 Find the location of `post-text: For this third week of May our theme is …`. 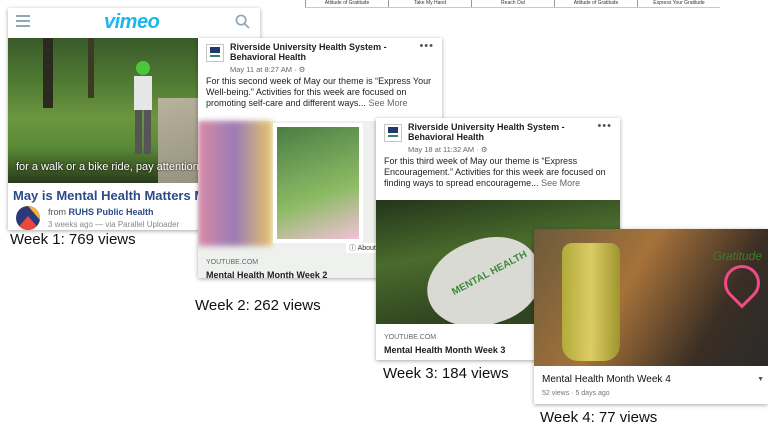

post-text: For this third week of May our theme is … is located at coordinates (498, 172).